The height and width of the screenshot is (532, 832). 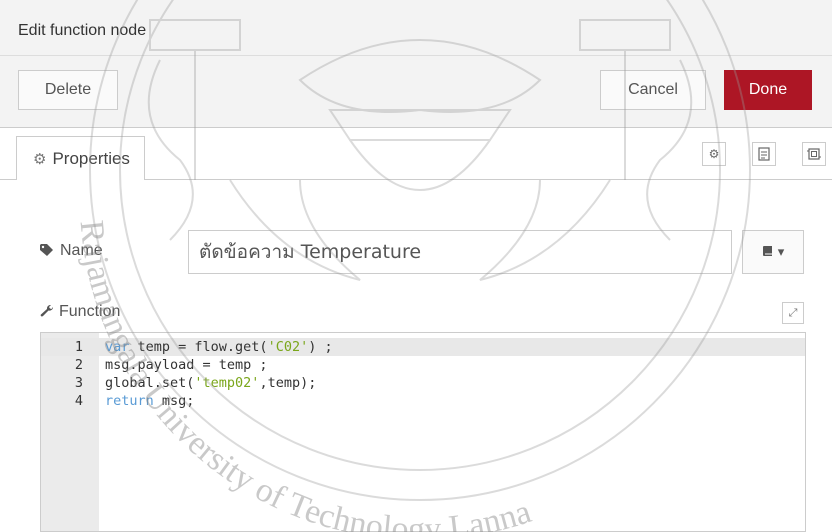 What do you see at coordinates (78, 401) in the screenshot?
I see `line-number: 4` at bounding box center [78, 401].